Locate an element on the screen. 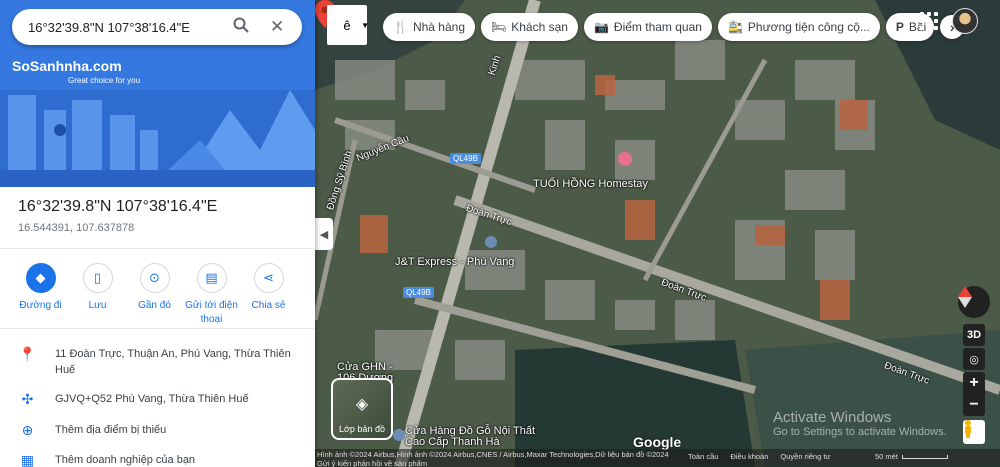 This screenshot has width=1000, height=467. compass-icon is located at coordinates (965, 297).